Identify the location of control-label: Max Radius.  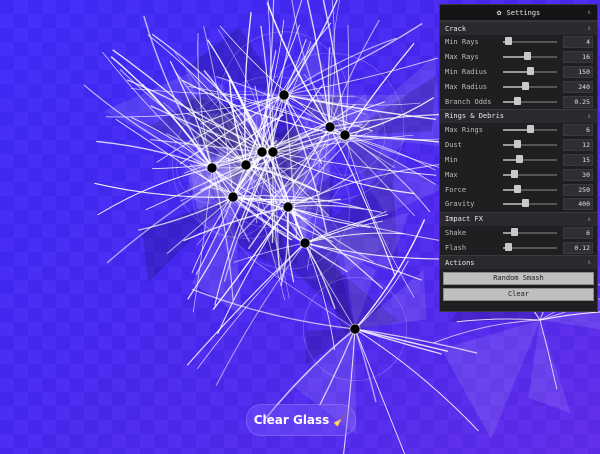
(466, 86).